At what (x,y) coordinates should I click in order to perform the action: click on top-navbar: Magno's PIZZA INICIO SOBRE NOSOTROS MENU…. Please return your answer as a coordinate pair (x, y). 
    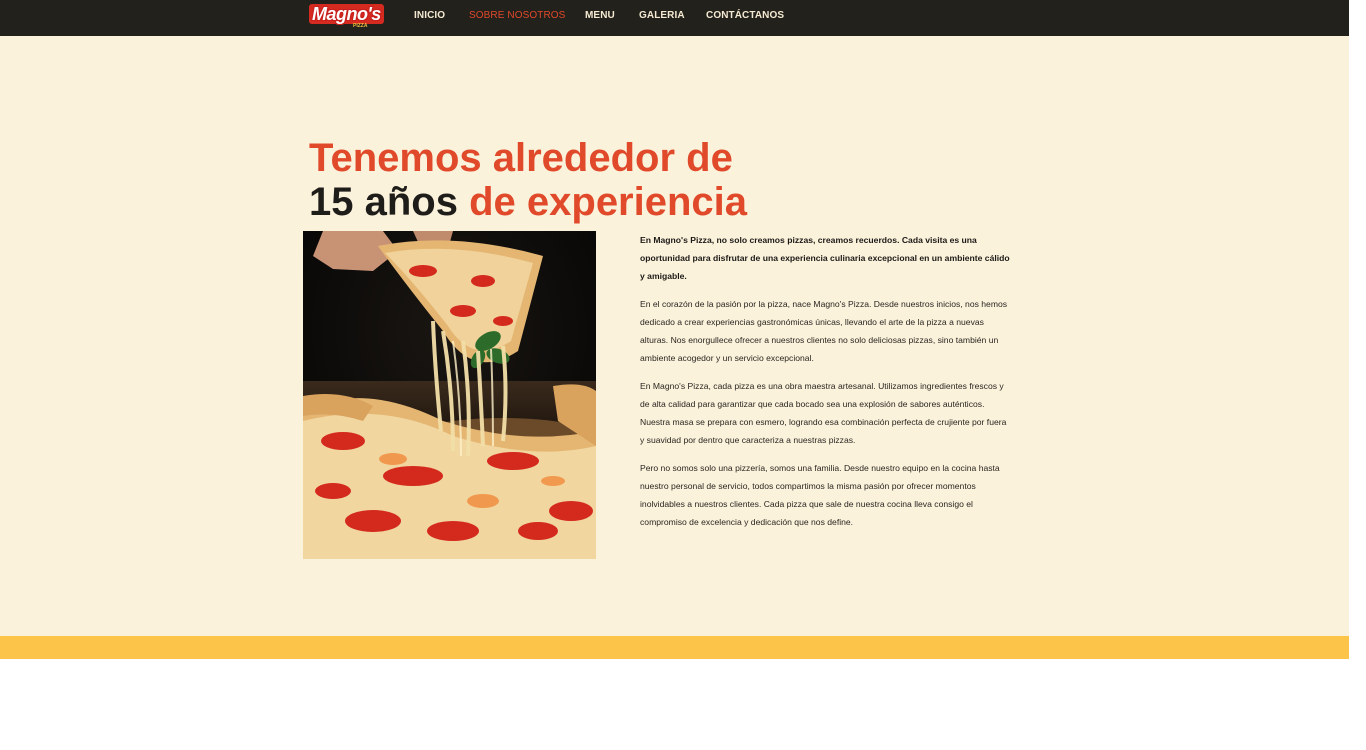
    Looking at the image, I should click on (674, 18).